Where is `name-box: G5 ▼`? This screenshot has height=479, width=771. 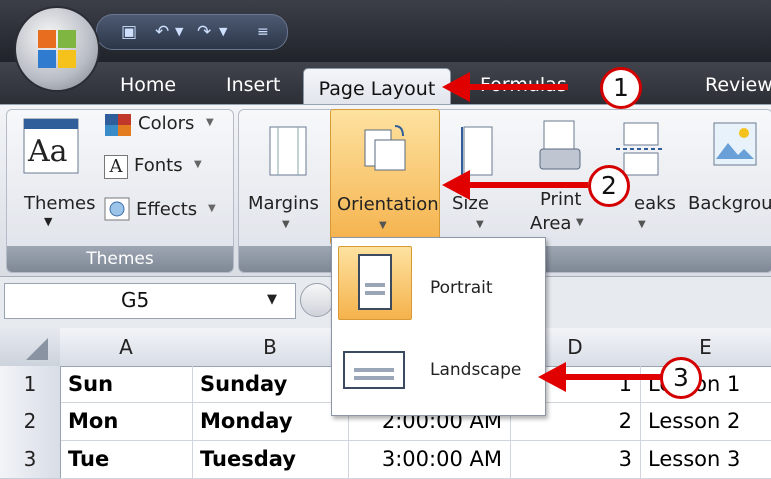 name-box: G5 ▼ is located at coordinates (150, 301).